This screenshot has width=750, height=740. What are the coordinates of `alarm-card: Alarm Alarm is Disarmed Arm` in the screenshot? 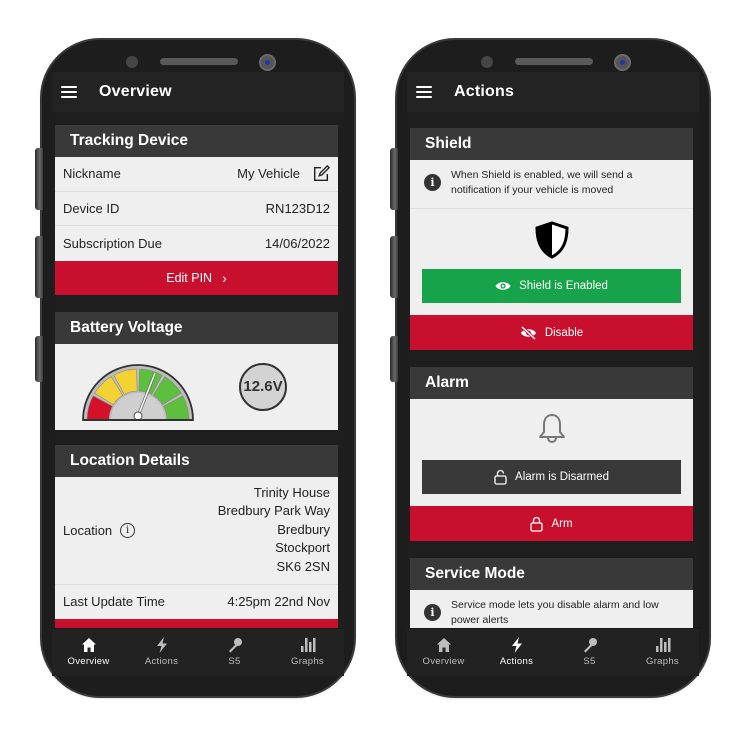 It's located at (551, 454).